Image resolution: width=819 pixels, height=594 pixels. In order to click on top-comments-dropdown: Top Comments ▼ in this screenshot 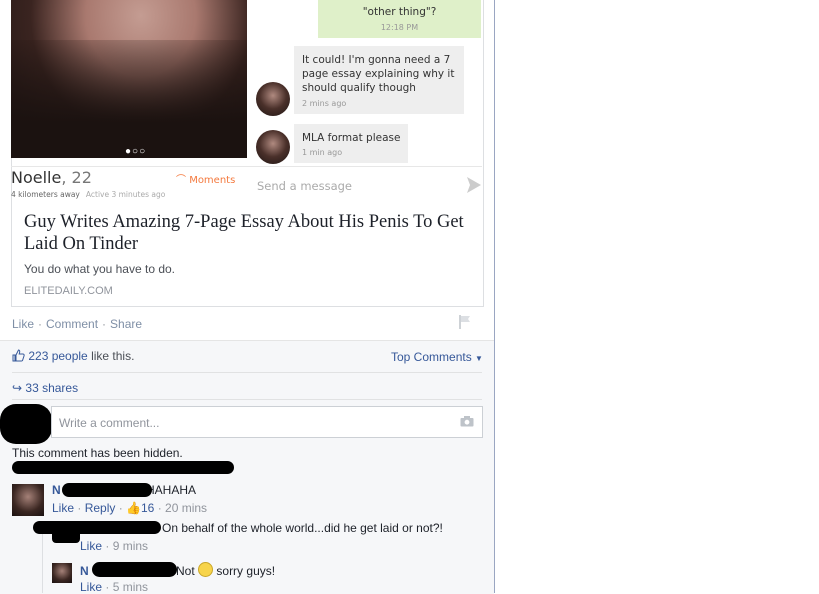, I will do `click(437, 357)`.